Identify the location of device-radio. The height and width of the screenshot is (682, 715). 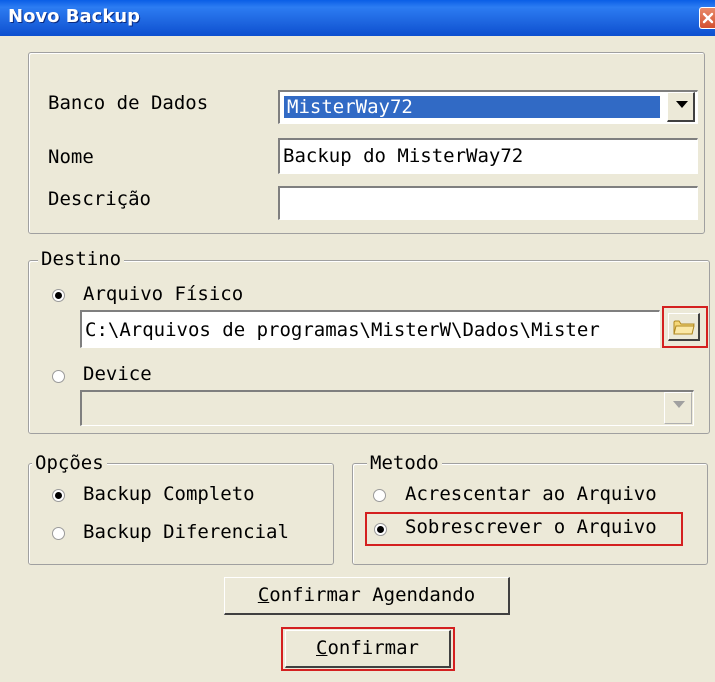
(58, 376).